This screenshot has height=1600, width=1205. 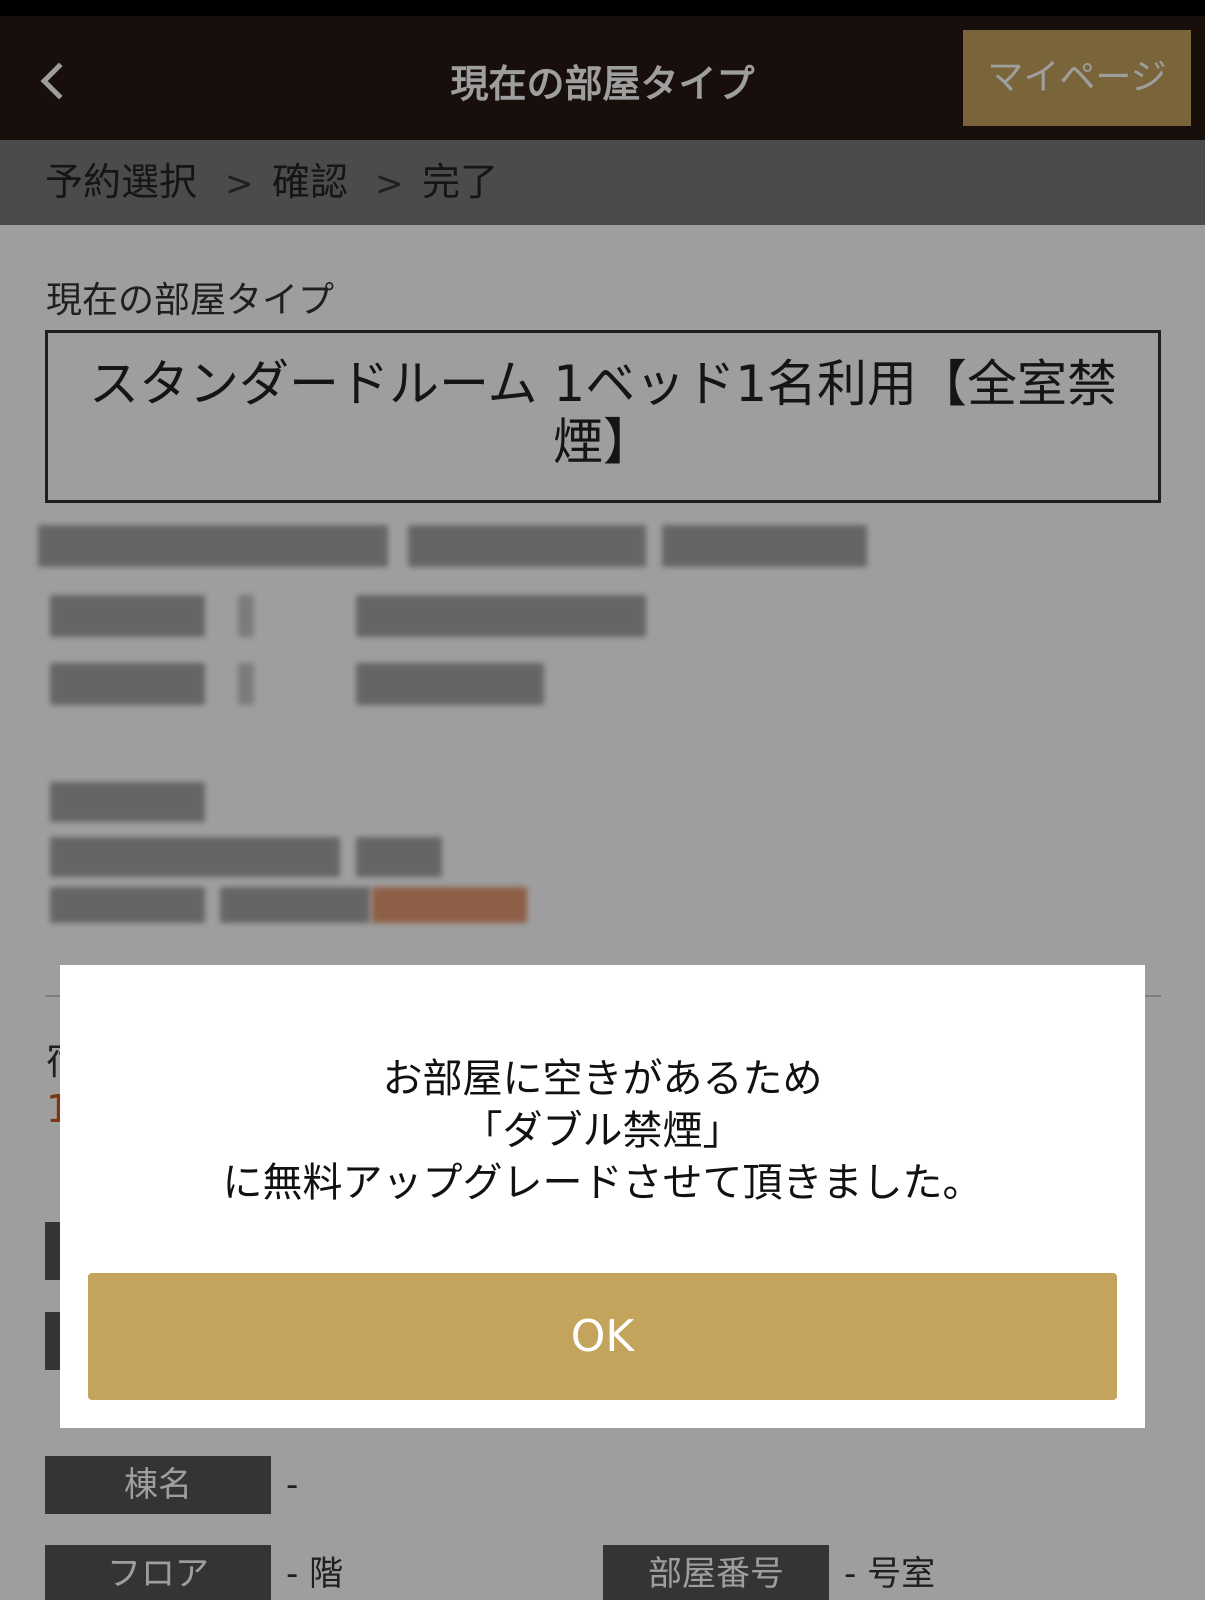 I want to click on upgrade-message-line: 「ダブル禁煙」, so click(x=602, y=1131).